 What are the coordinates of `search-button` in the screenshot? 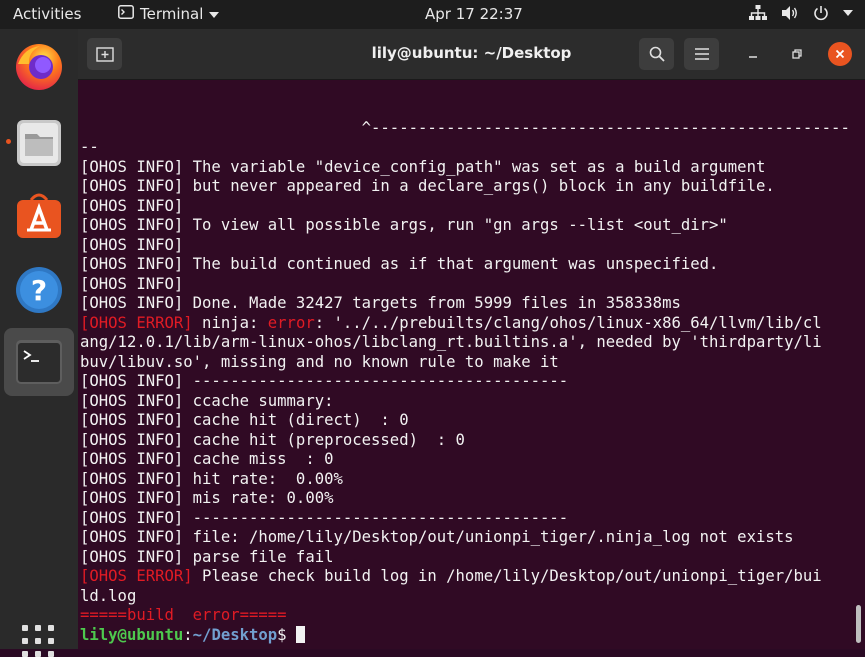 It's located at (656, 54).